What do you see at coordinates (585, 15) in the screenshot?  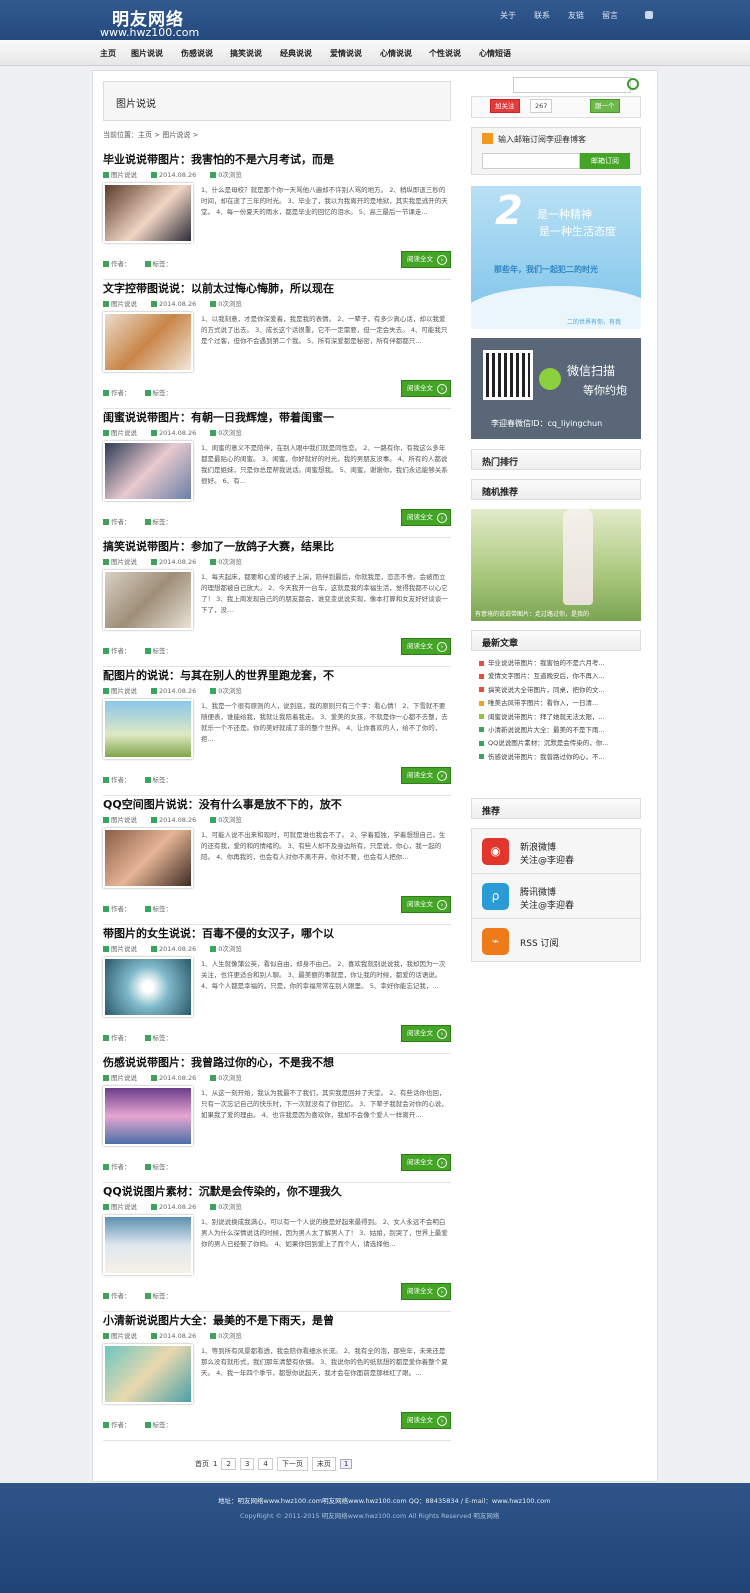 I see `top-link-friends: 友链` at bounding box center [585, 15].